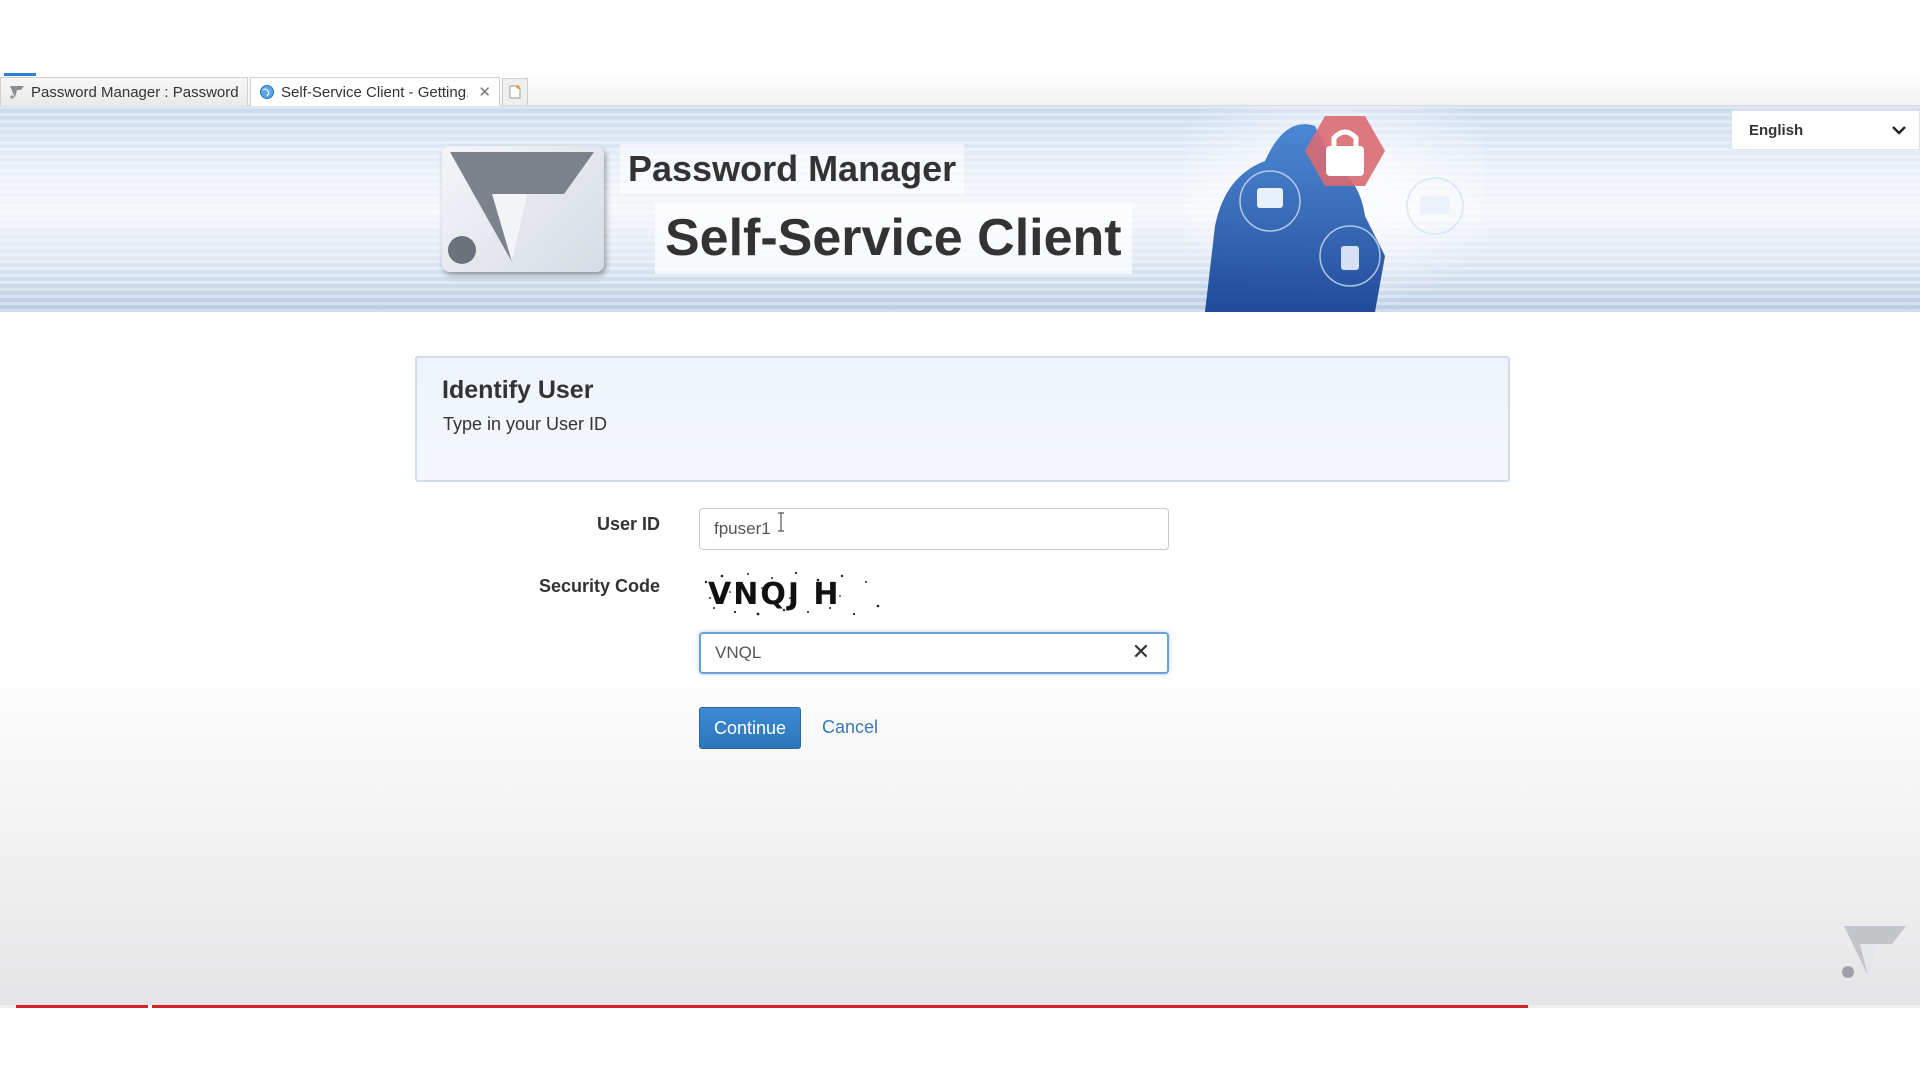 Image resolution: width=1920 pixels, height=1080 pixels. Describe the element at coordinates (850, 727) in the screenshot. I see `cancel-link: Cancel` at that location.